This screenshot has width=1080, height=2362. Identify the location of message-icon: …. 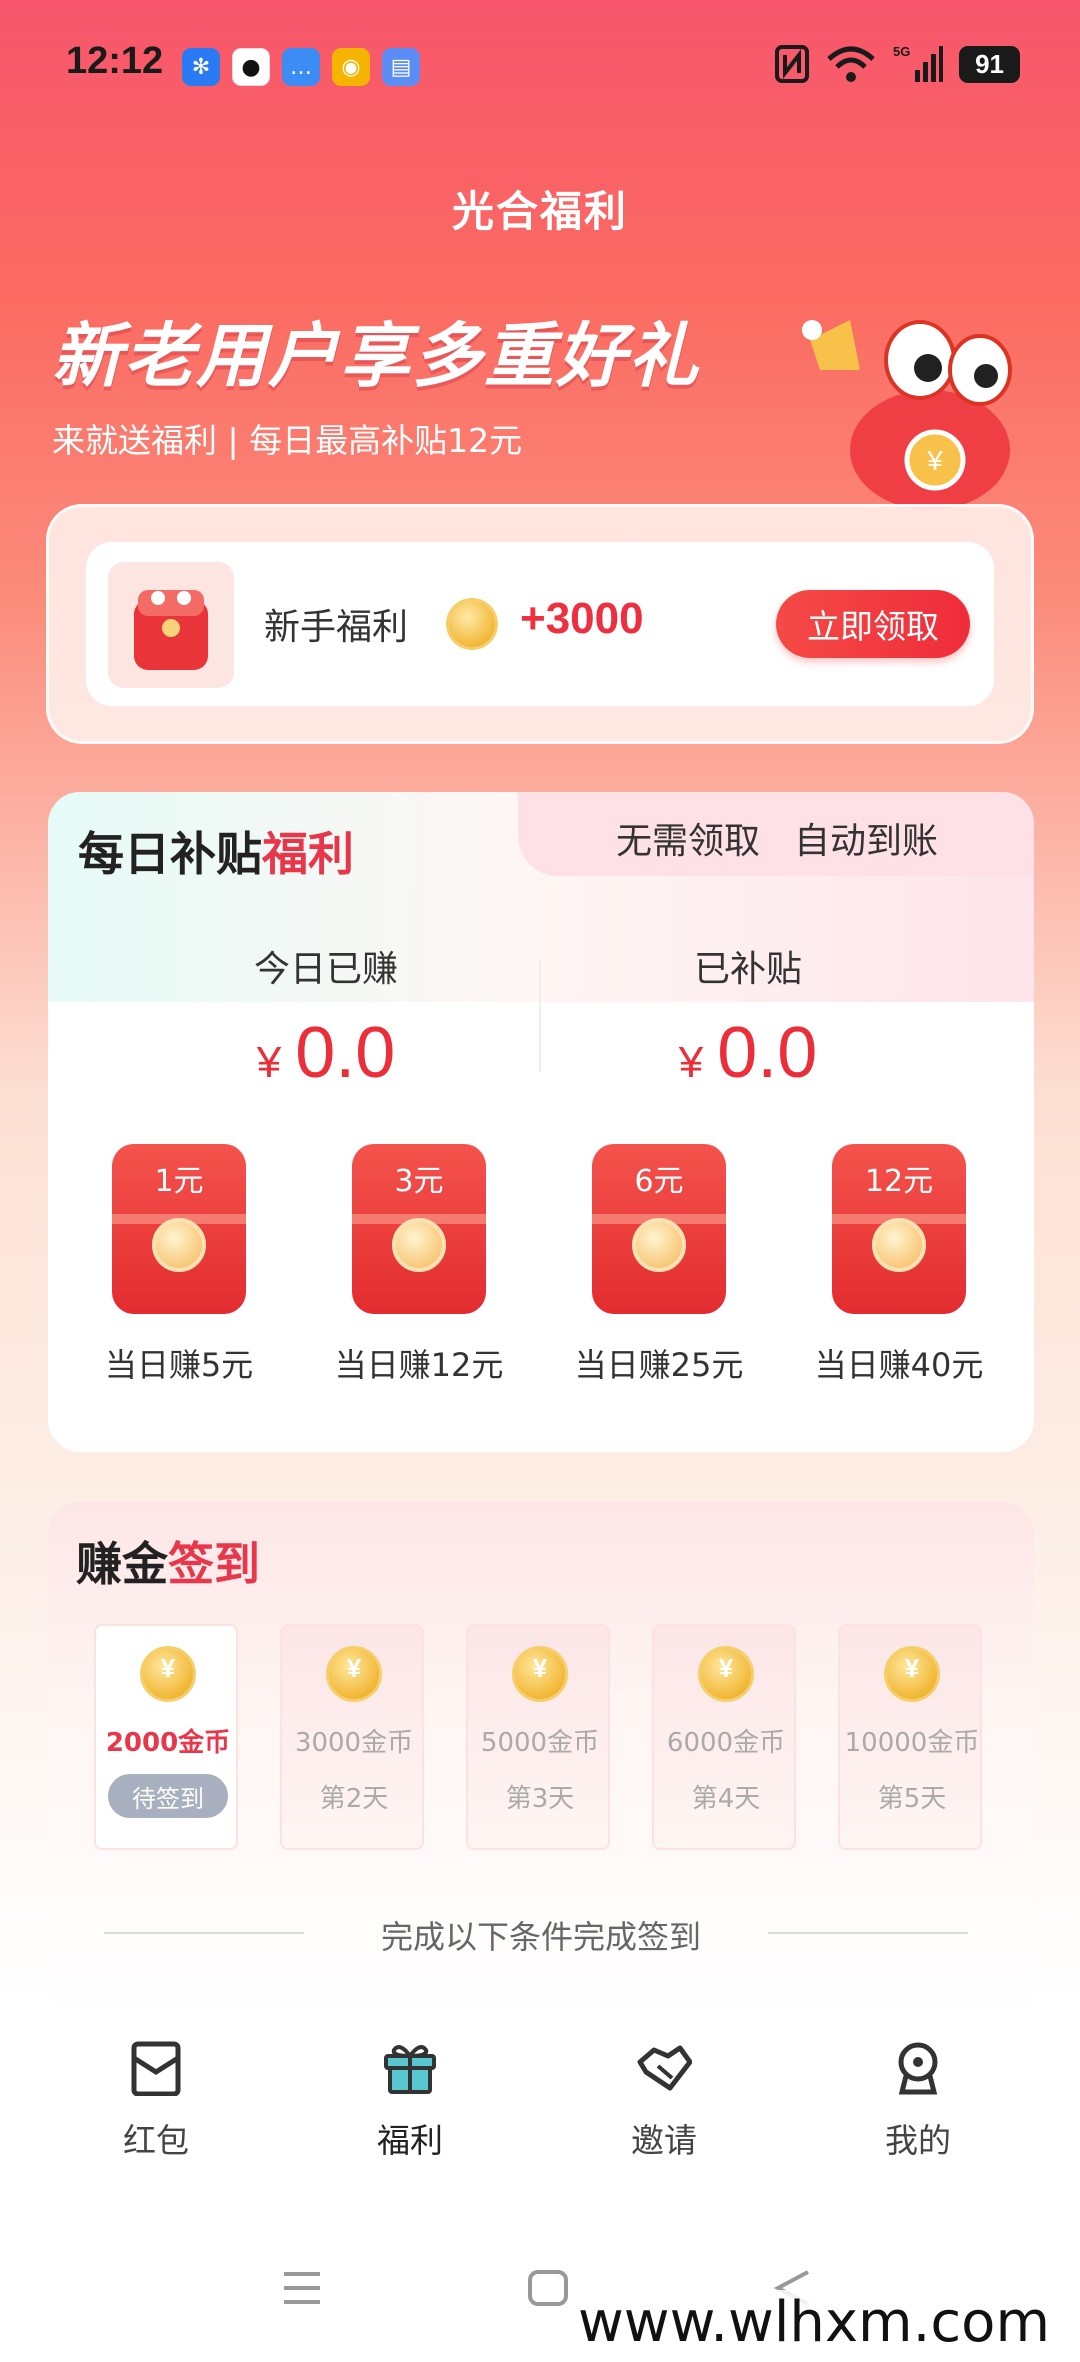
(301, 67).